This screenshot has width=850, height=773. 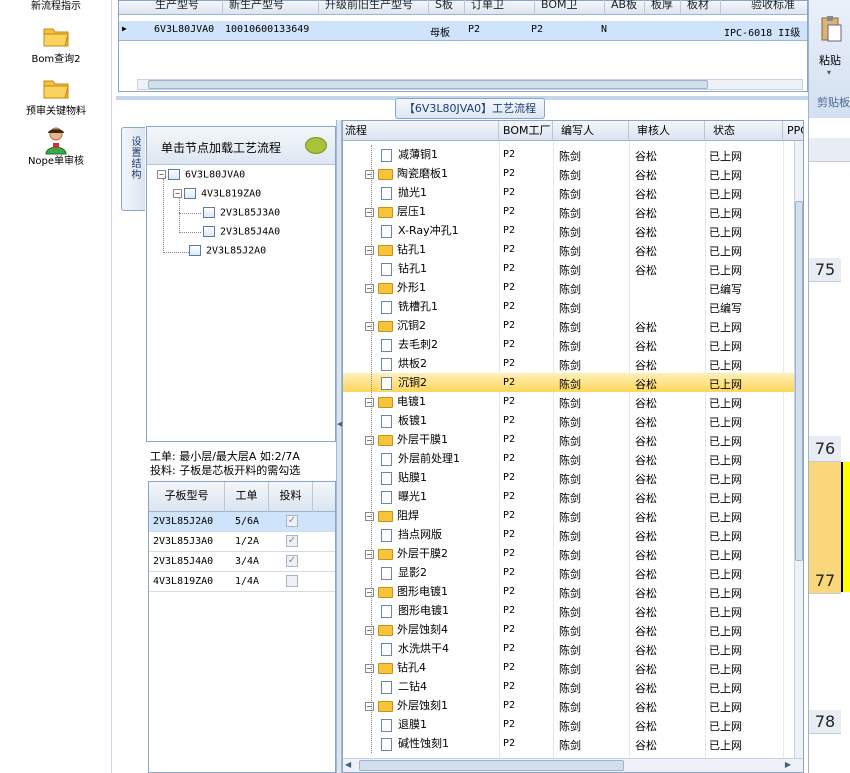 I want to click on table-row: 沉铜2 P2 陈剑 谷松 已上网, so click(x=573, y=382).